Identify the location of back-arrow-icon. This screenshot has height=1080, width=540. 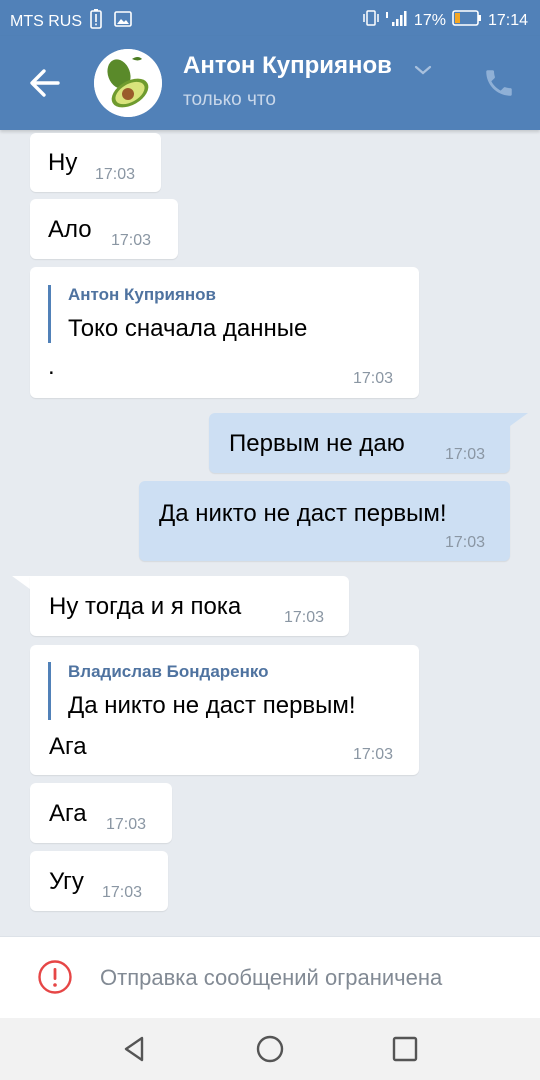
(45, 83).